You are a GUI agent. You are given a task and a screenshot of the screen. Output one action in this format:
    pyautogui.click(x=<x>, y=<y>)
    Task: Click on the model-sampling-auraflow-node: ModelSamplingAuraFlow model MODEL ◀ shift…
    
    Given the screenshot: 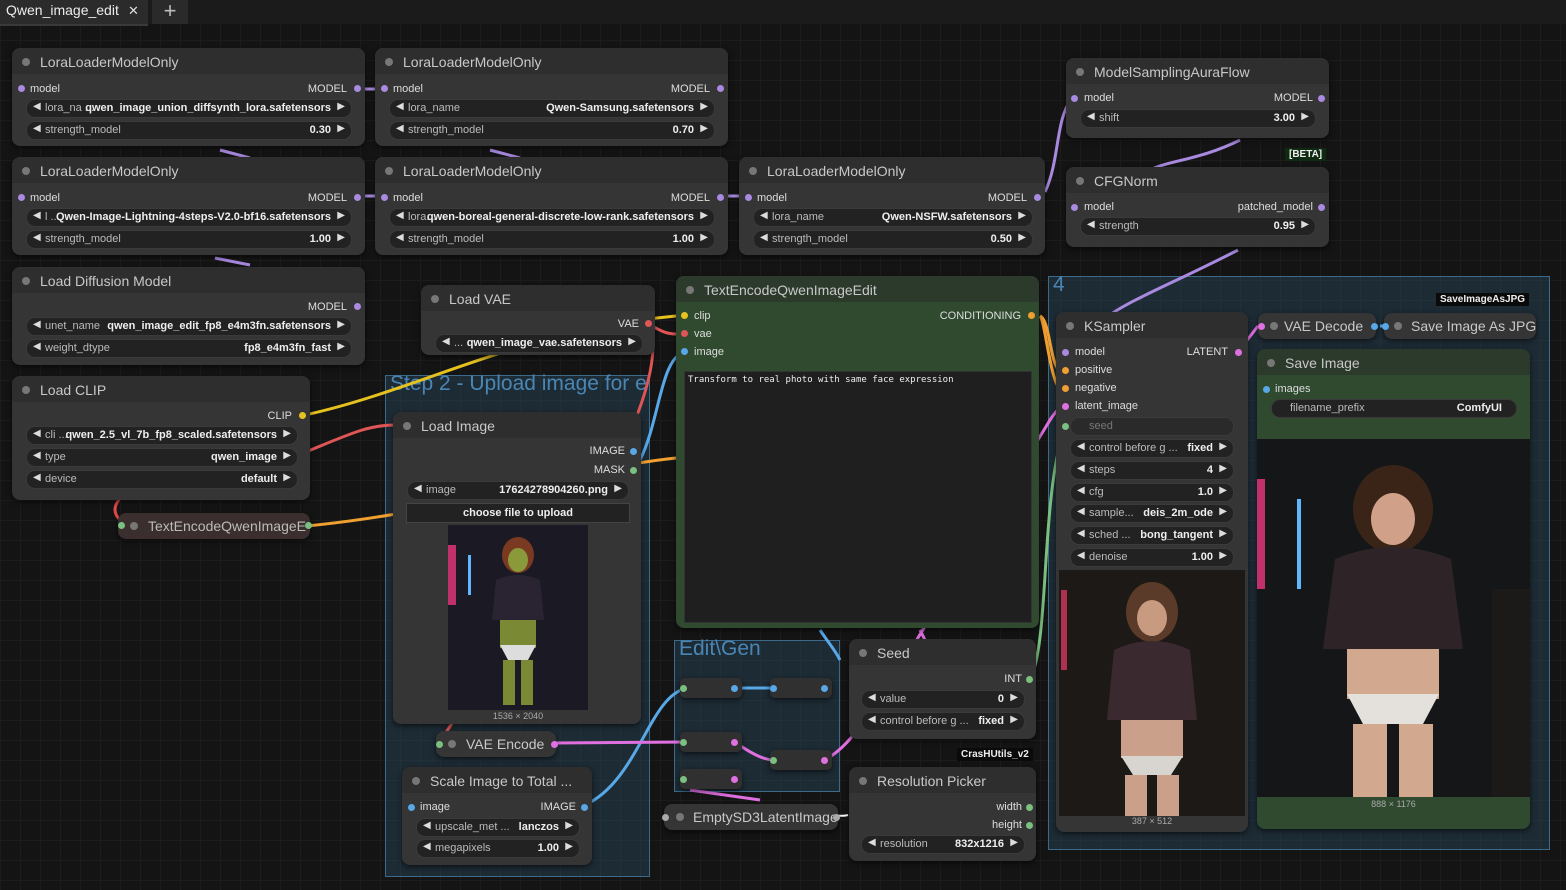 What is the action you would take?
    pyautogui.click(x=1197, y=98)
    